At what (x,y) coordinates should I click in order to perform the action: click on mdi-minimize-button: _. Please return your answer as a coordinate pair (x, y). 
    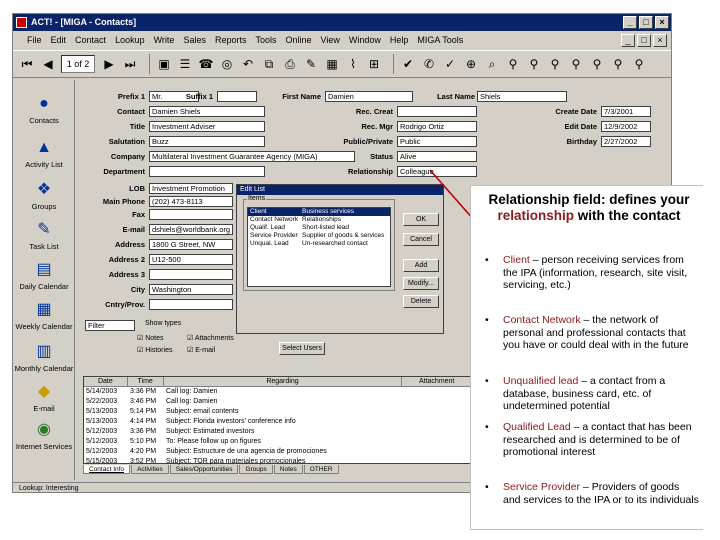
    Looking at the image, I should click on (628, 40).